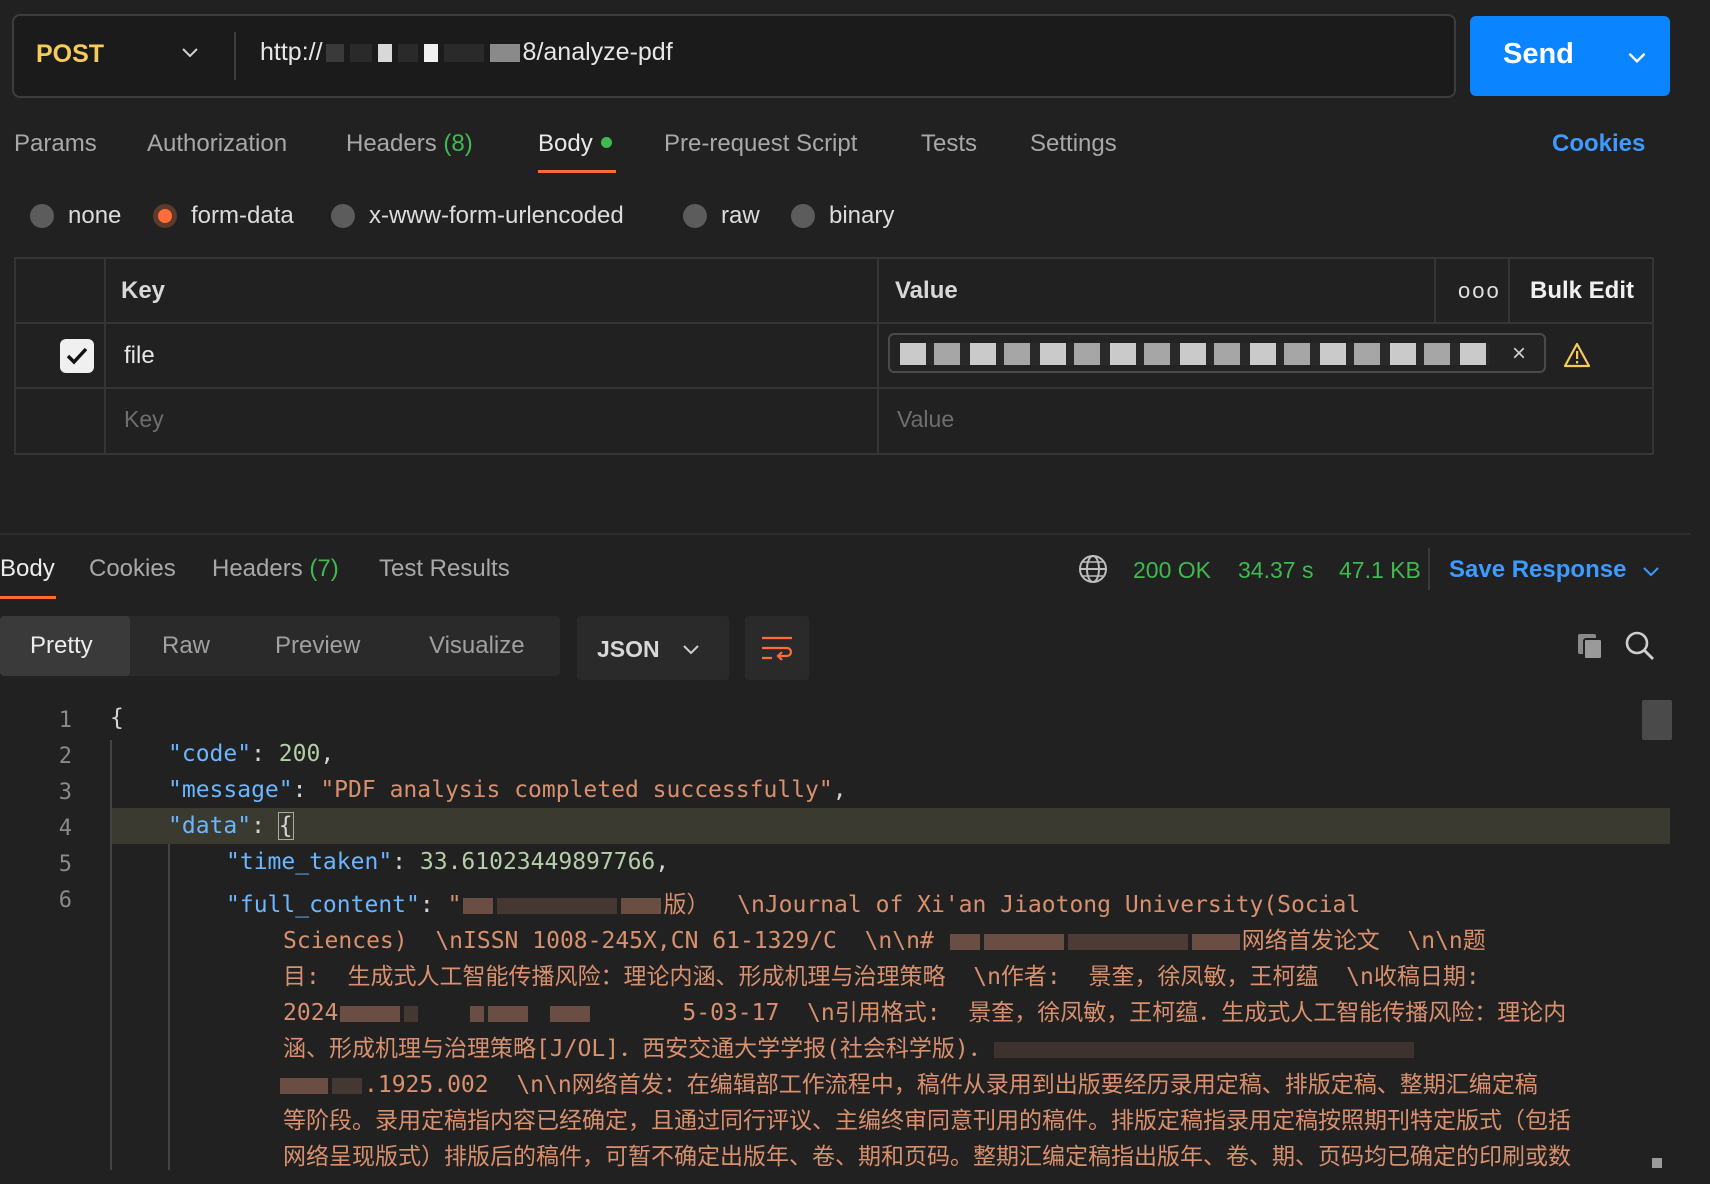  I want to click on line-number: 1, so click(65, 720).